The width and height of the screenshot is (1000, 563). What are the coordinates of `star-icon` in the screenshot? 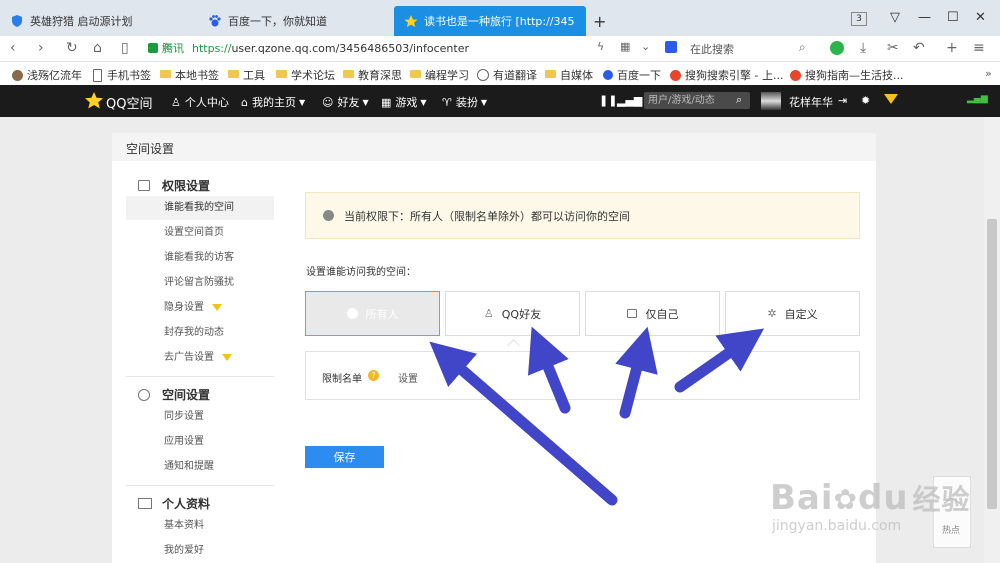 It's located at (411, 21).